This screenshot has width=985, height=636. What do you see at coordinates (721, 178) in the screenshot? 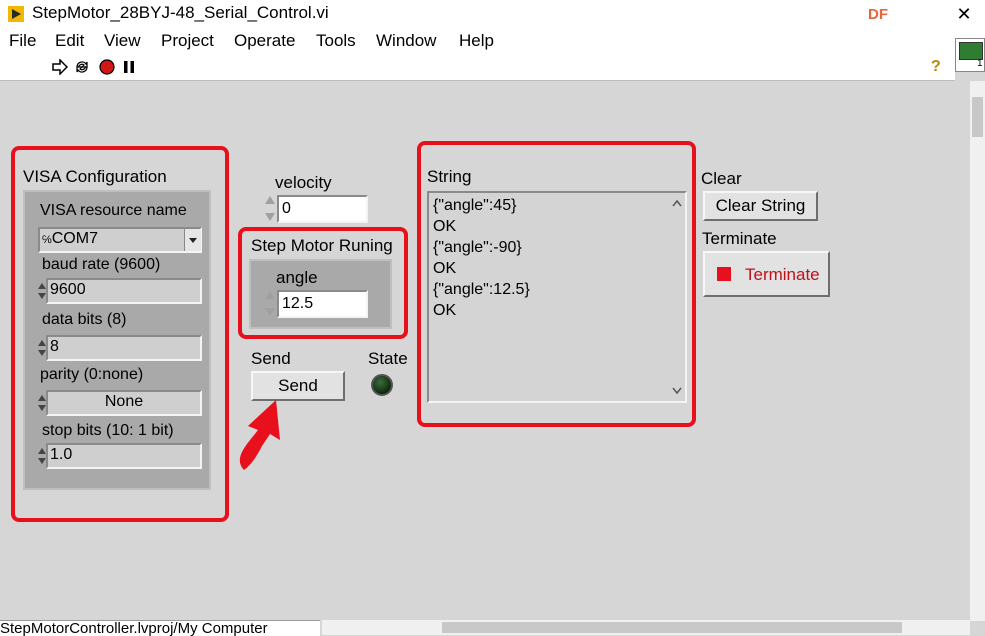
I see `clear-label: Clear` at bounding box center [721, 178].